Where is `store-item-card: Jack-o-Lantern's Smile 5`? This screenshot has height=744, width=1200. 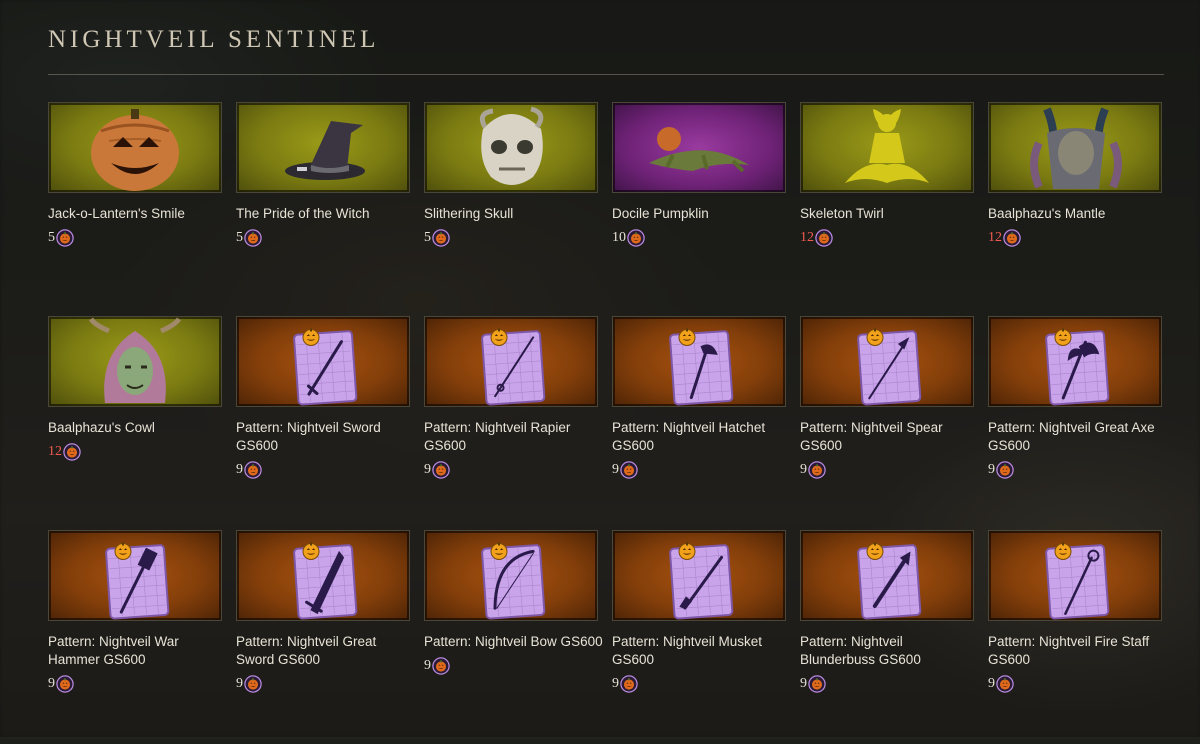 store-item-card: Jack-o-Lantern's Smile 5 is located at coordinates (135, 209).